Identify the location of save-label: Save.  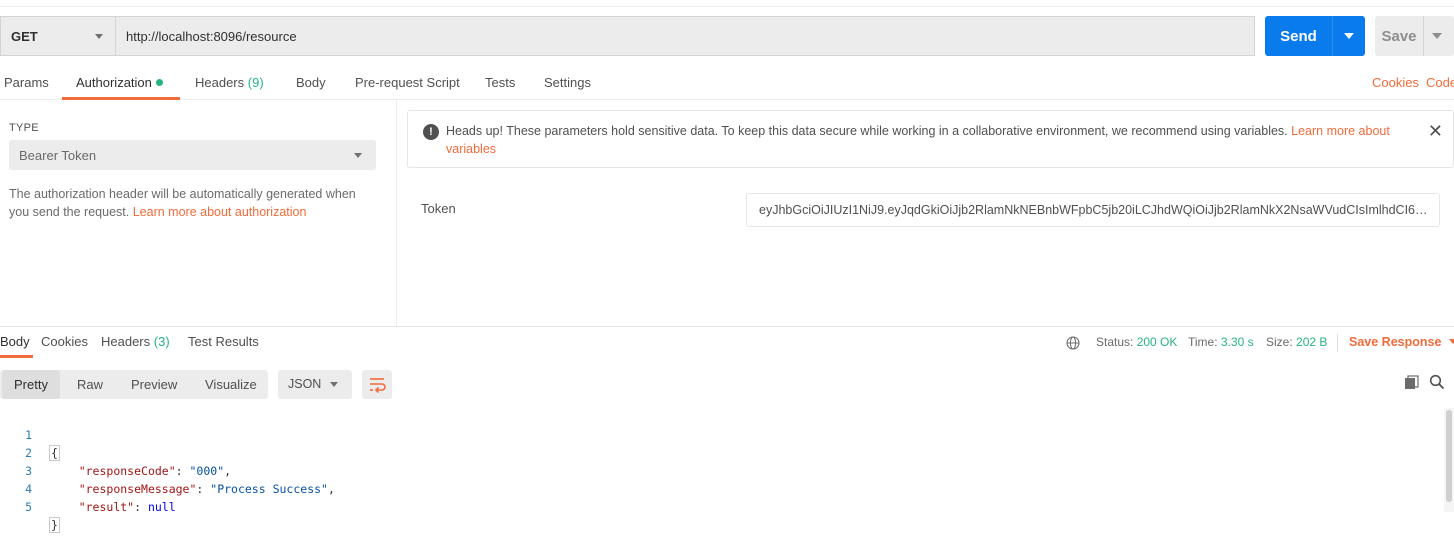
(1399, 36).